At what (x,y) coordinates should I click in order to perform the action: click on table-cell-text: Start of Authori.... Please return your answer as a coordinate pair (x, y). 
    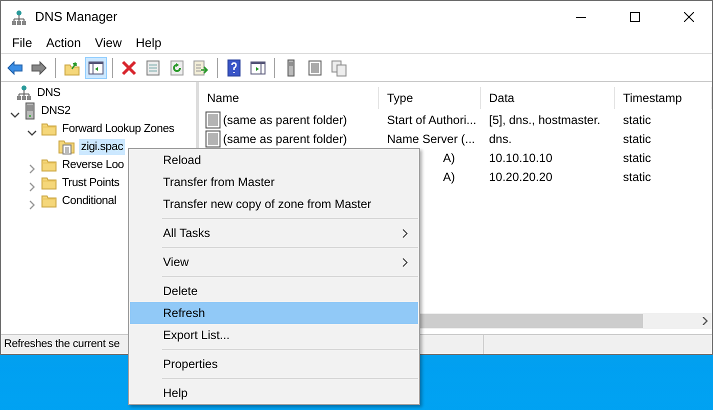
    Looking at the image, I should click on (432, 120).